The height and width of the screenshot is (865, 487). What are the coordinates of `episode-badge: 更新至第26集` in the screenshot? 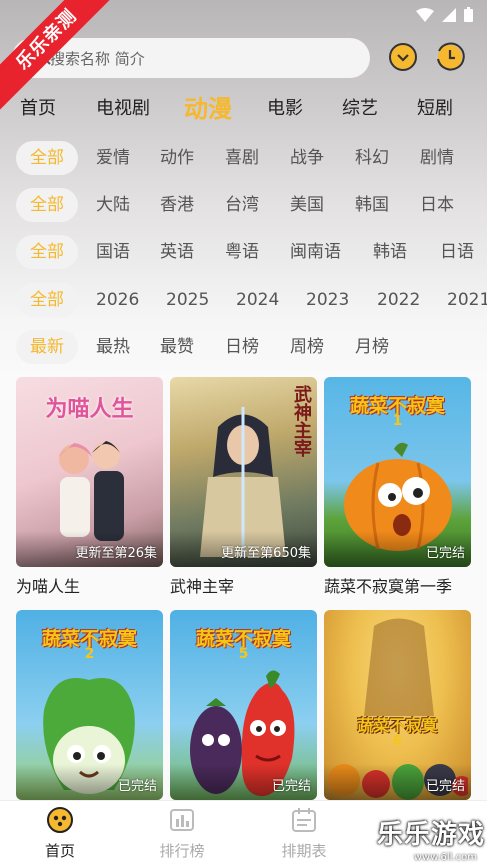 It's located at (116, 553).